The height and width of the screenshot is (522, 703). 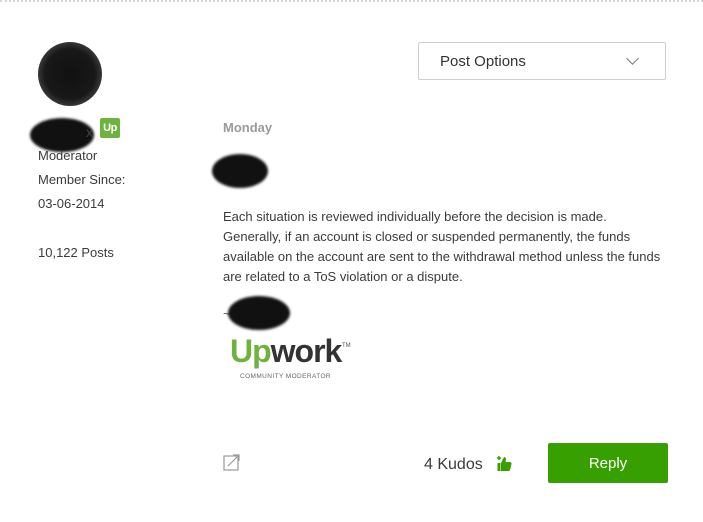 What do you see at coordinates (286, 351) in the screenshot?
I see `logo-wordmark: Upwork` at bounding box center [286, 351].